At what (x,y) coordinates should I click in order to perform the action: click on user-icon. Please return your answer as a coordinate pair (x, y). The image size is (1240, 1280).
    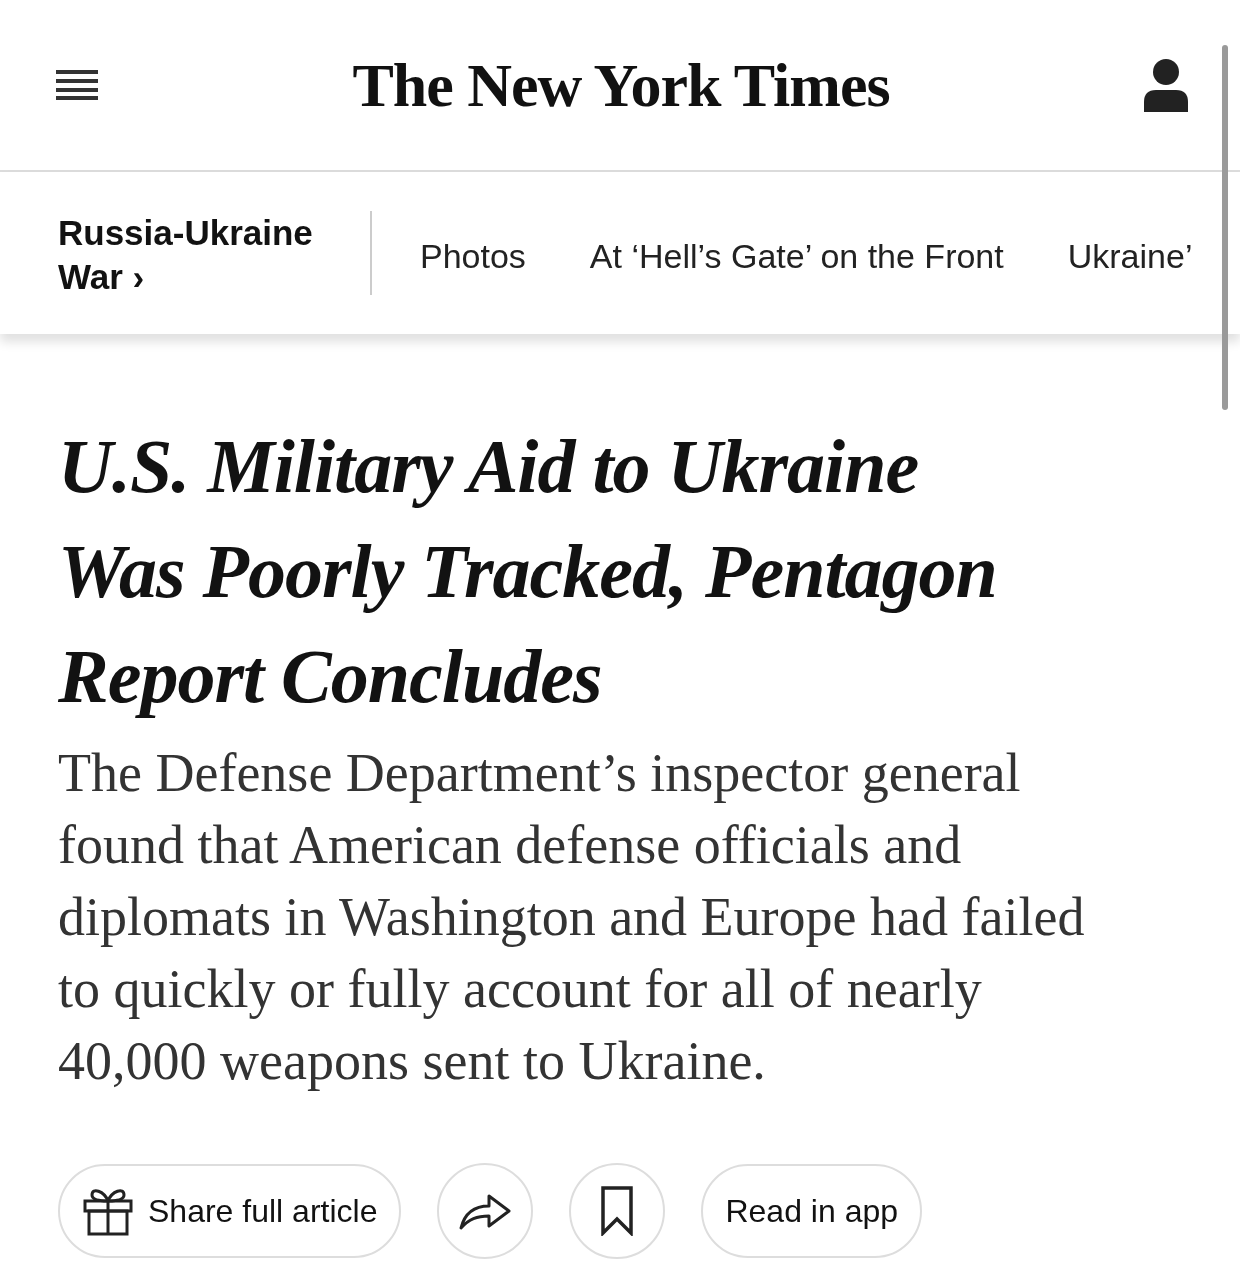
    Looking at the image, I should click on (1166, 85).